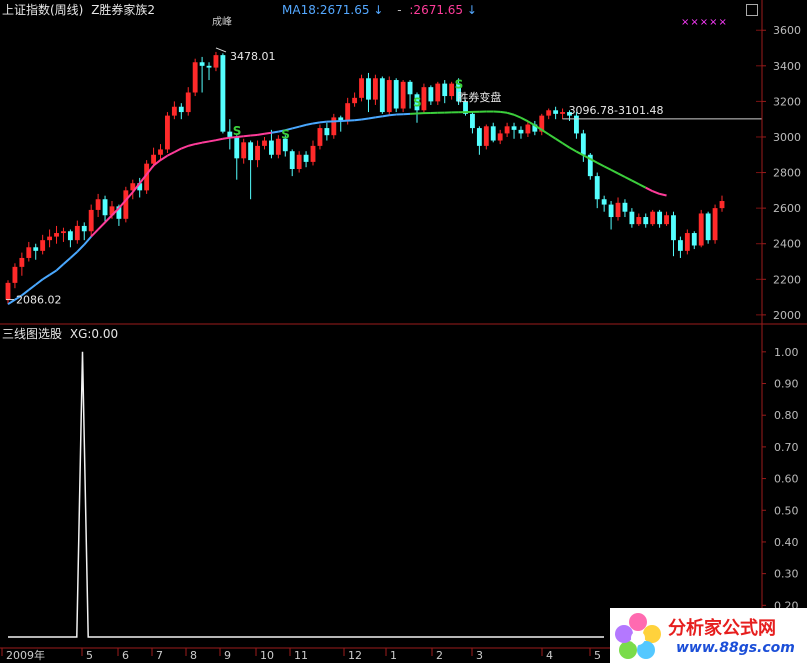  What do you see at coordinates (786, 574) in the screenshot?
I see `sub-y-tick-label: 0.30` at bounding box center [786, 574].